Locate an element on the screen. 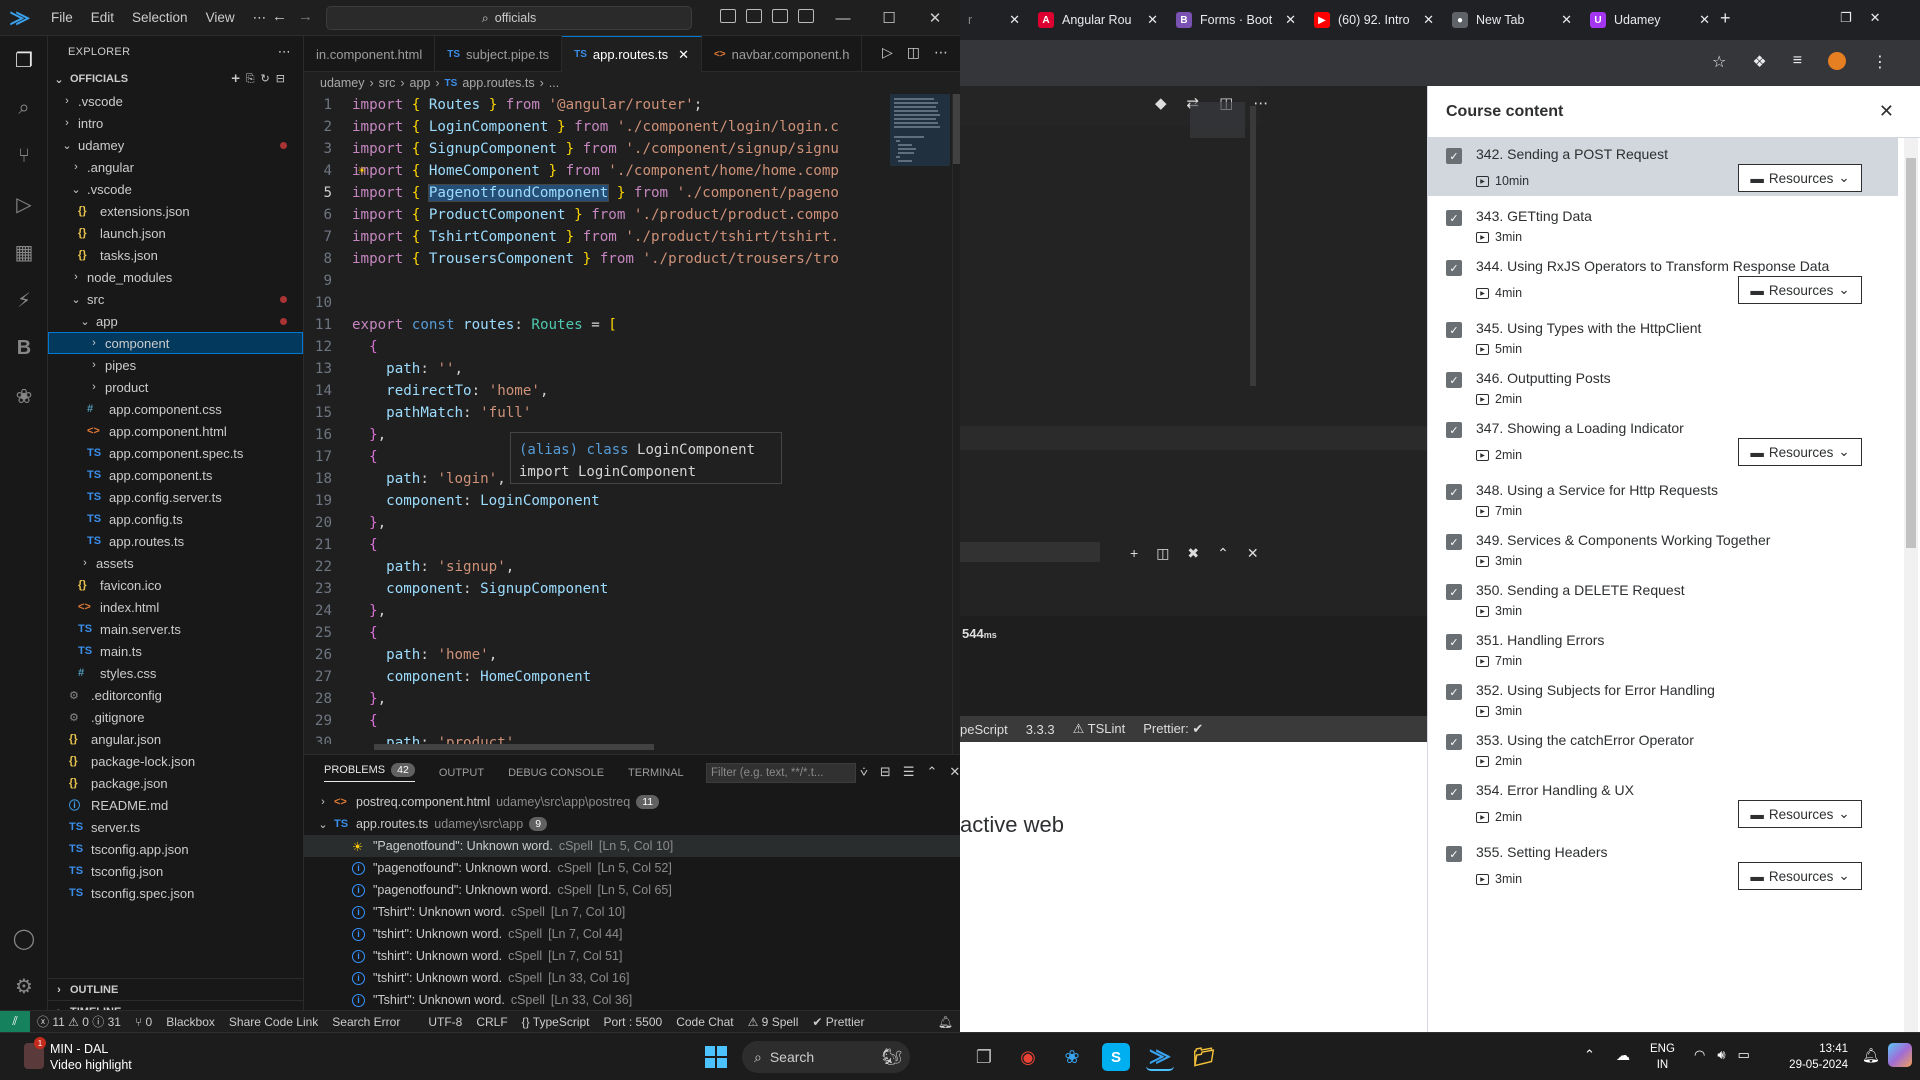  nav-back-icon: ← is located at coordinates (279, 16).